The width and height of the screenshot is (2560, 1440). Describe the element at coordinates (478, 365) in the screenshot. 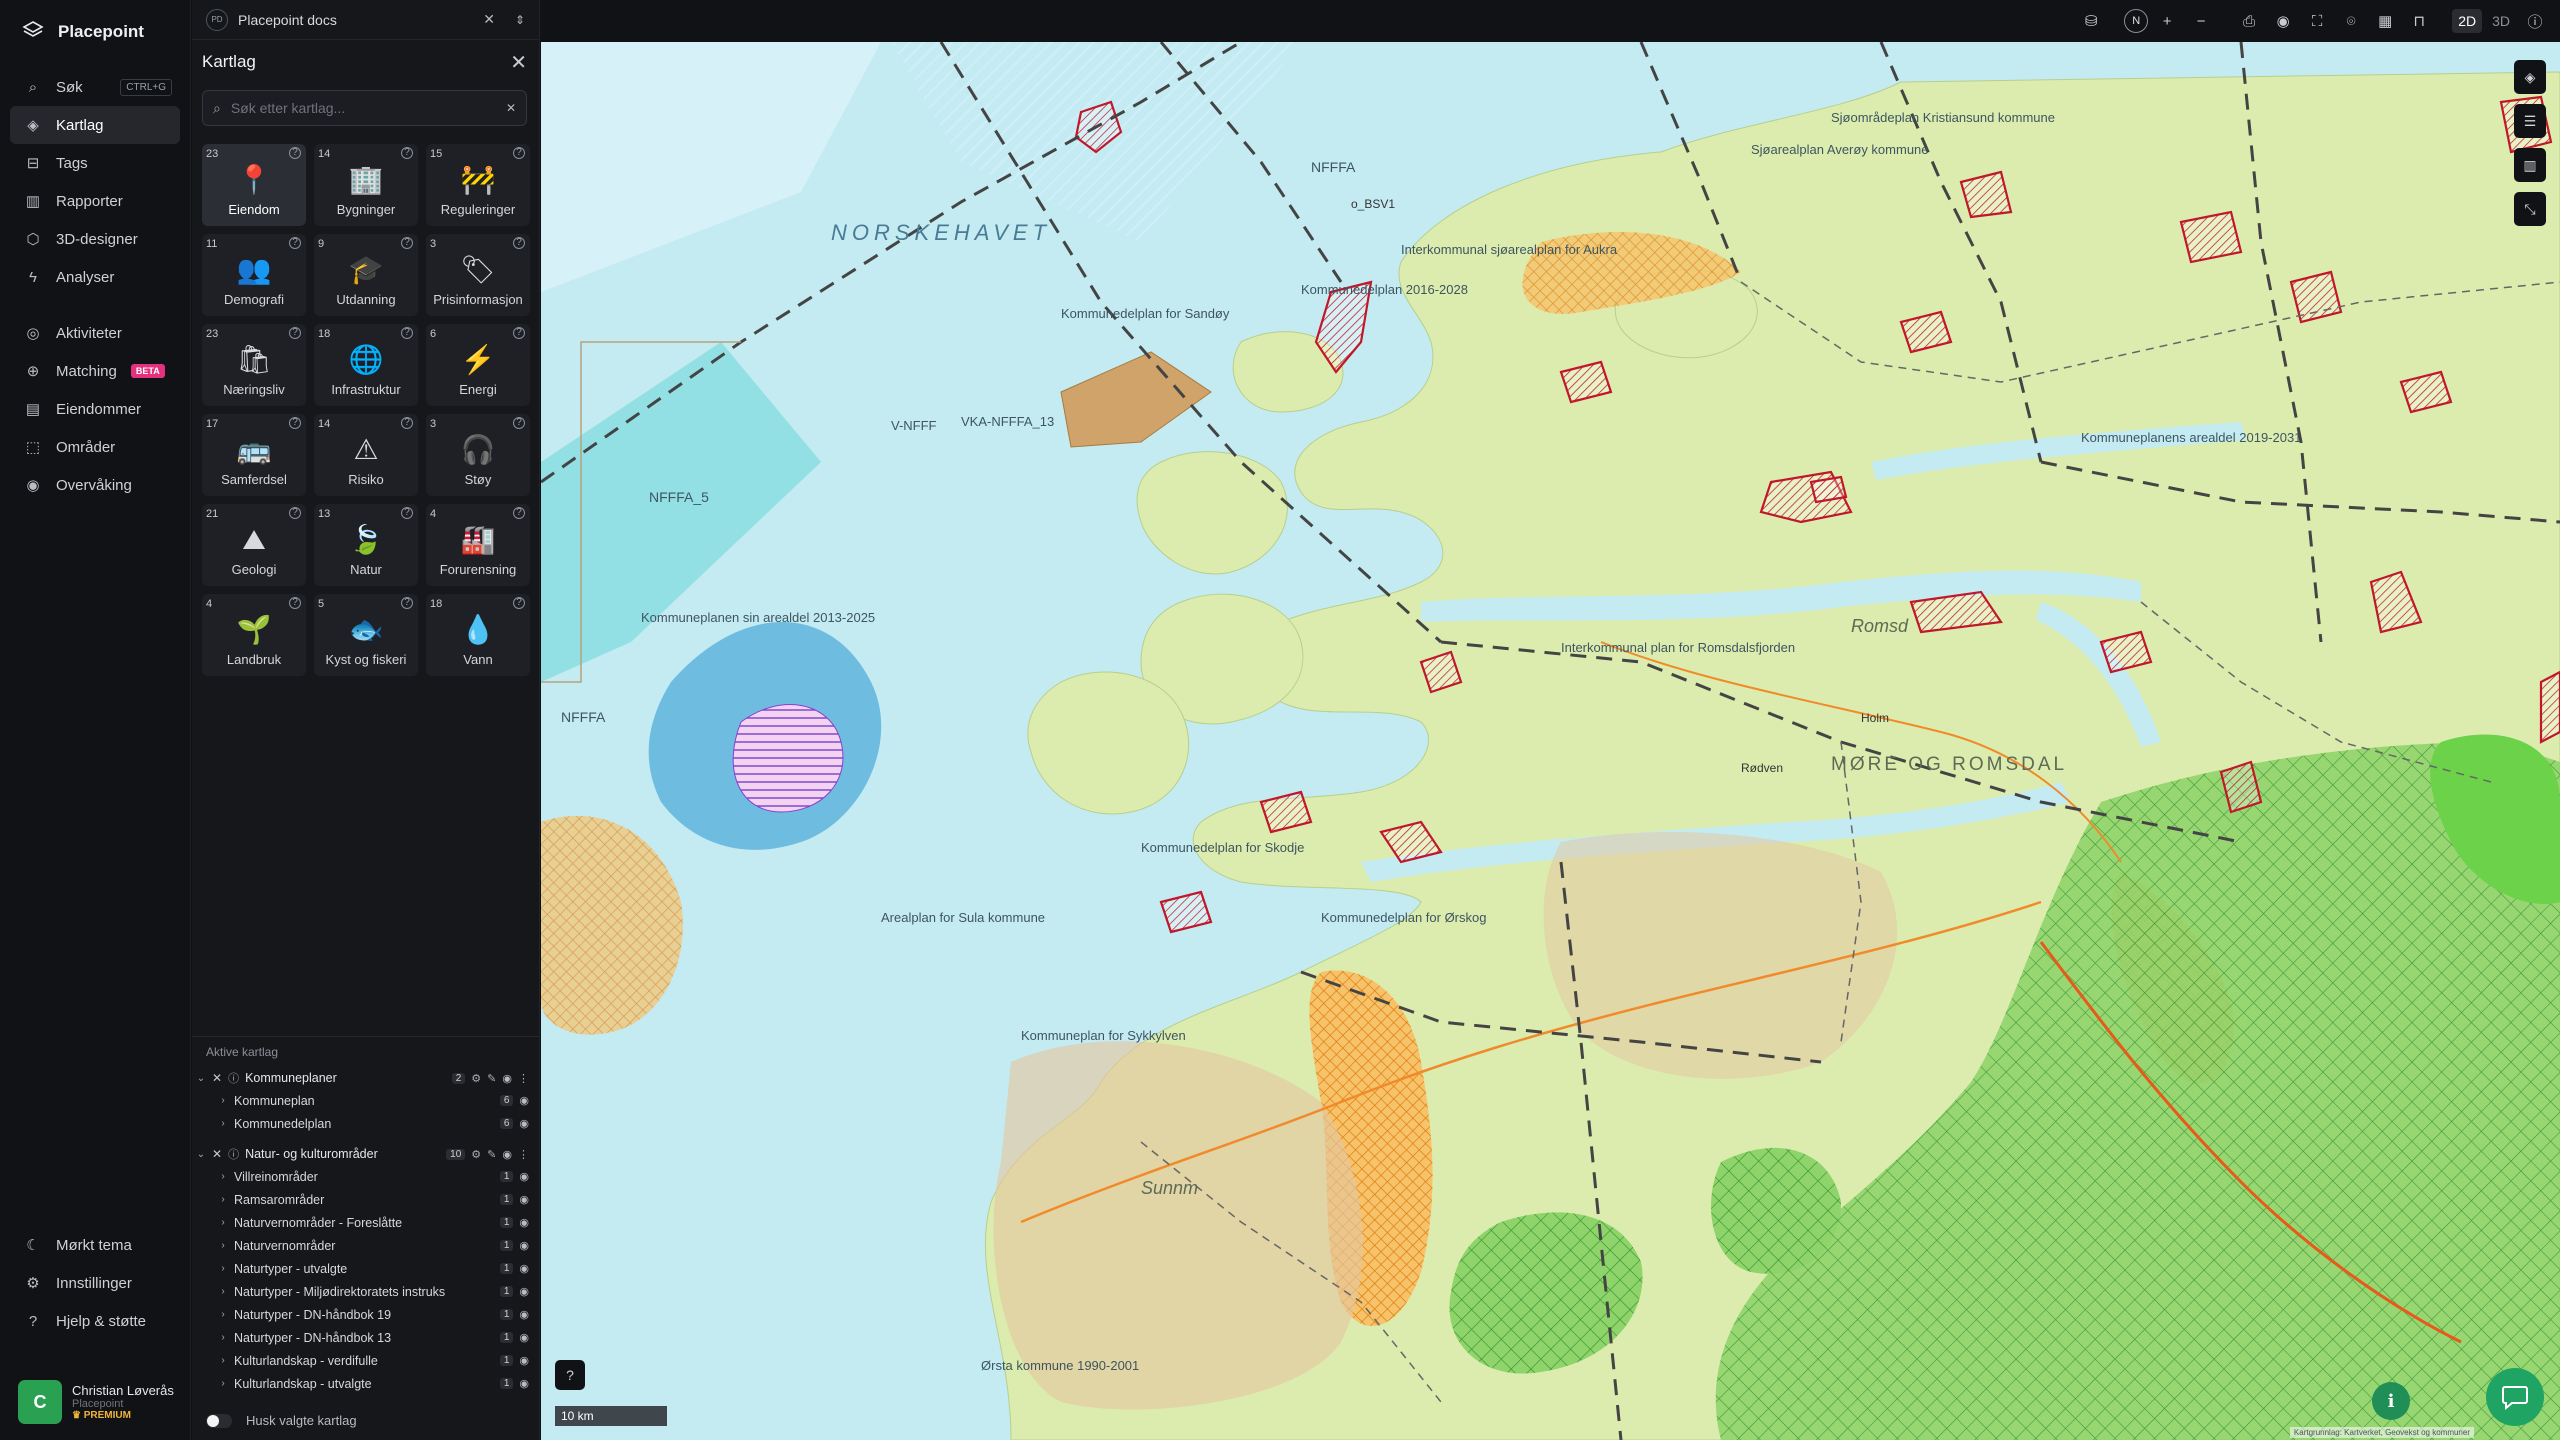

I see `category-tile: 6? ⚡ Energi` at that location.